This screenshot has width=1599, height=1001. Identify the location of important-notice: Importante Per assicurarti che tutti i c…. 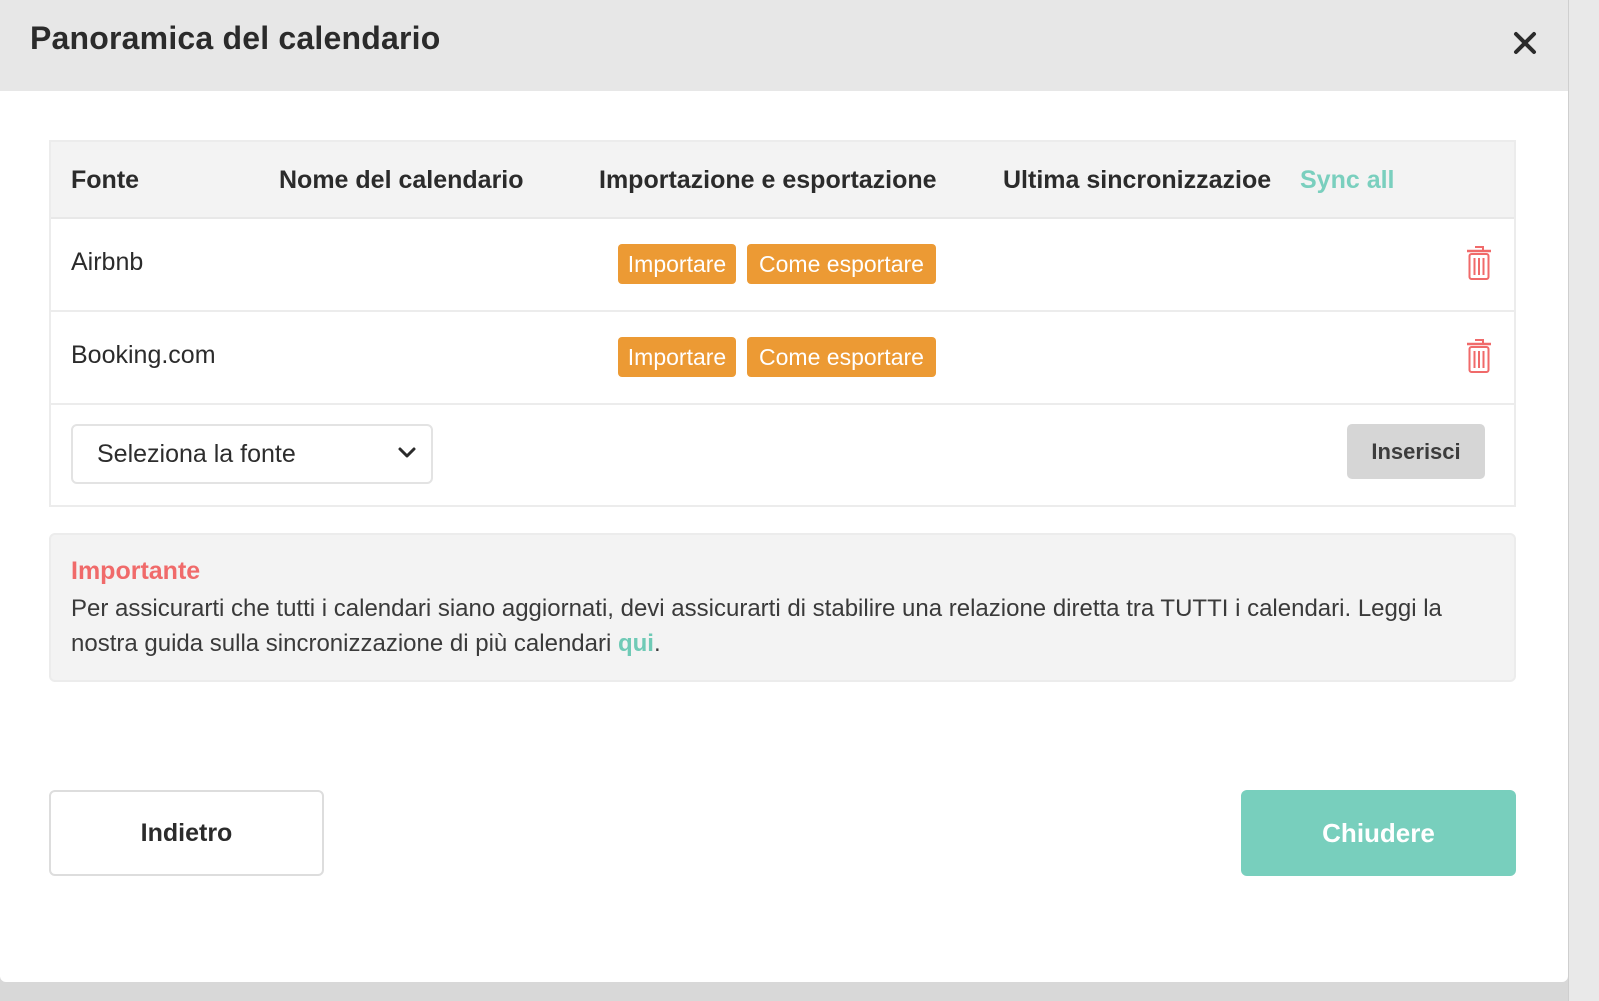
(782, 607).